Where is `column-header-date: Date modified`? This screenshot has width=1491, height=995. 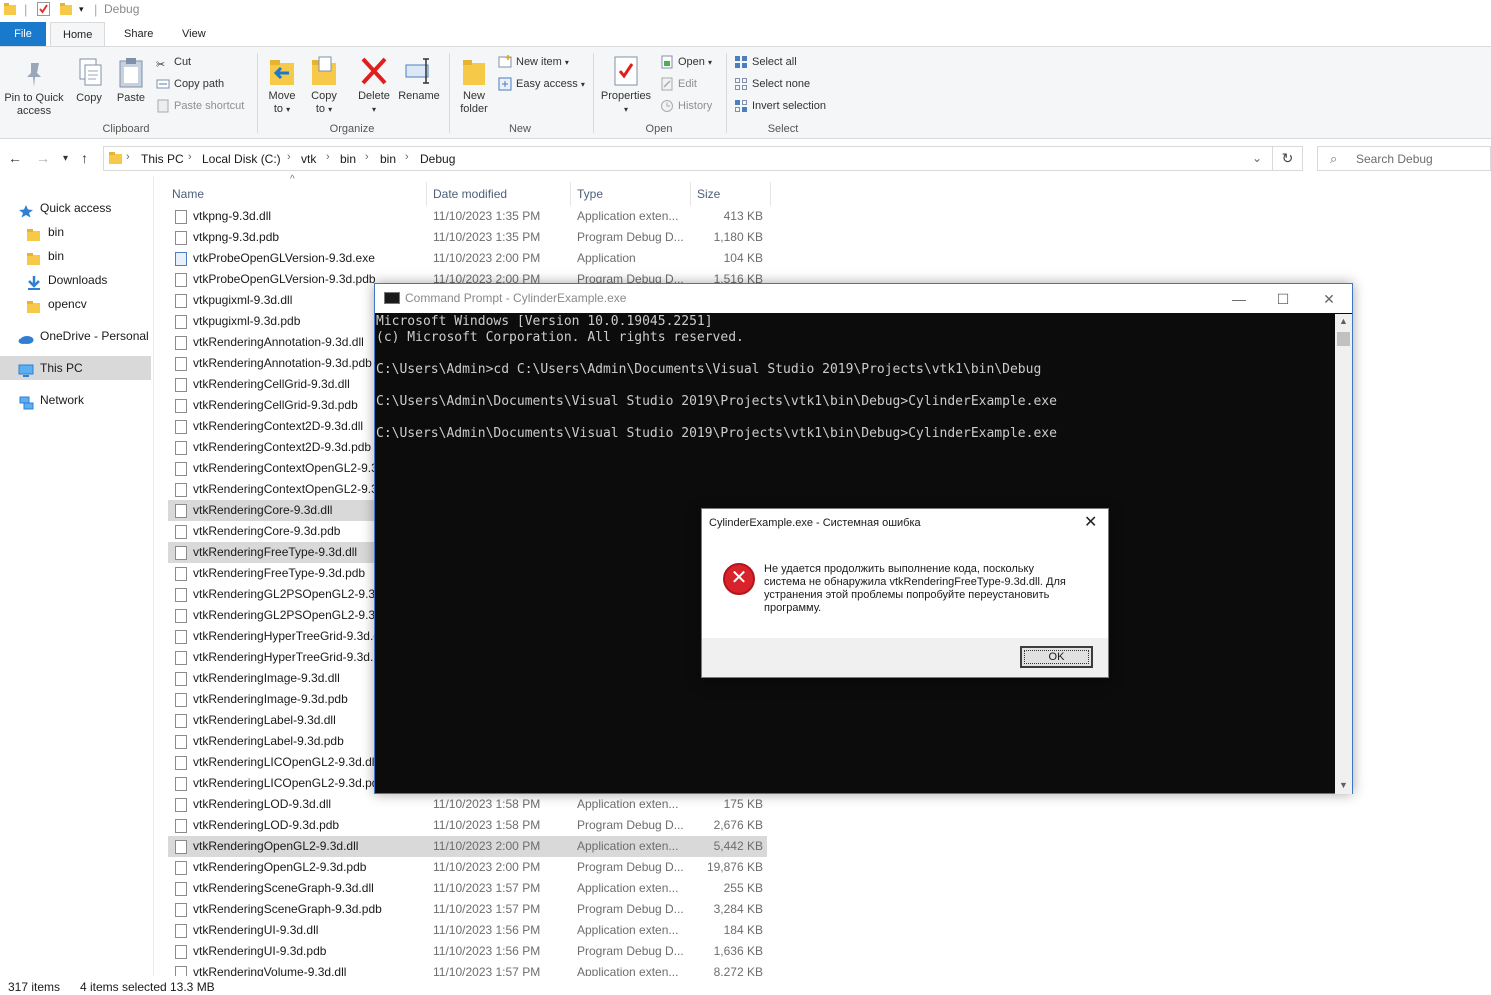
column-header-date: Date modified is located at coordinates (470, 194).